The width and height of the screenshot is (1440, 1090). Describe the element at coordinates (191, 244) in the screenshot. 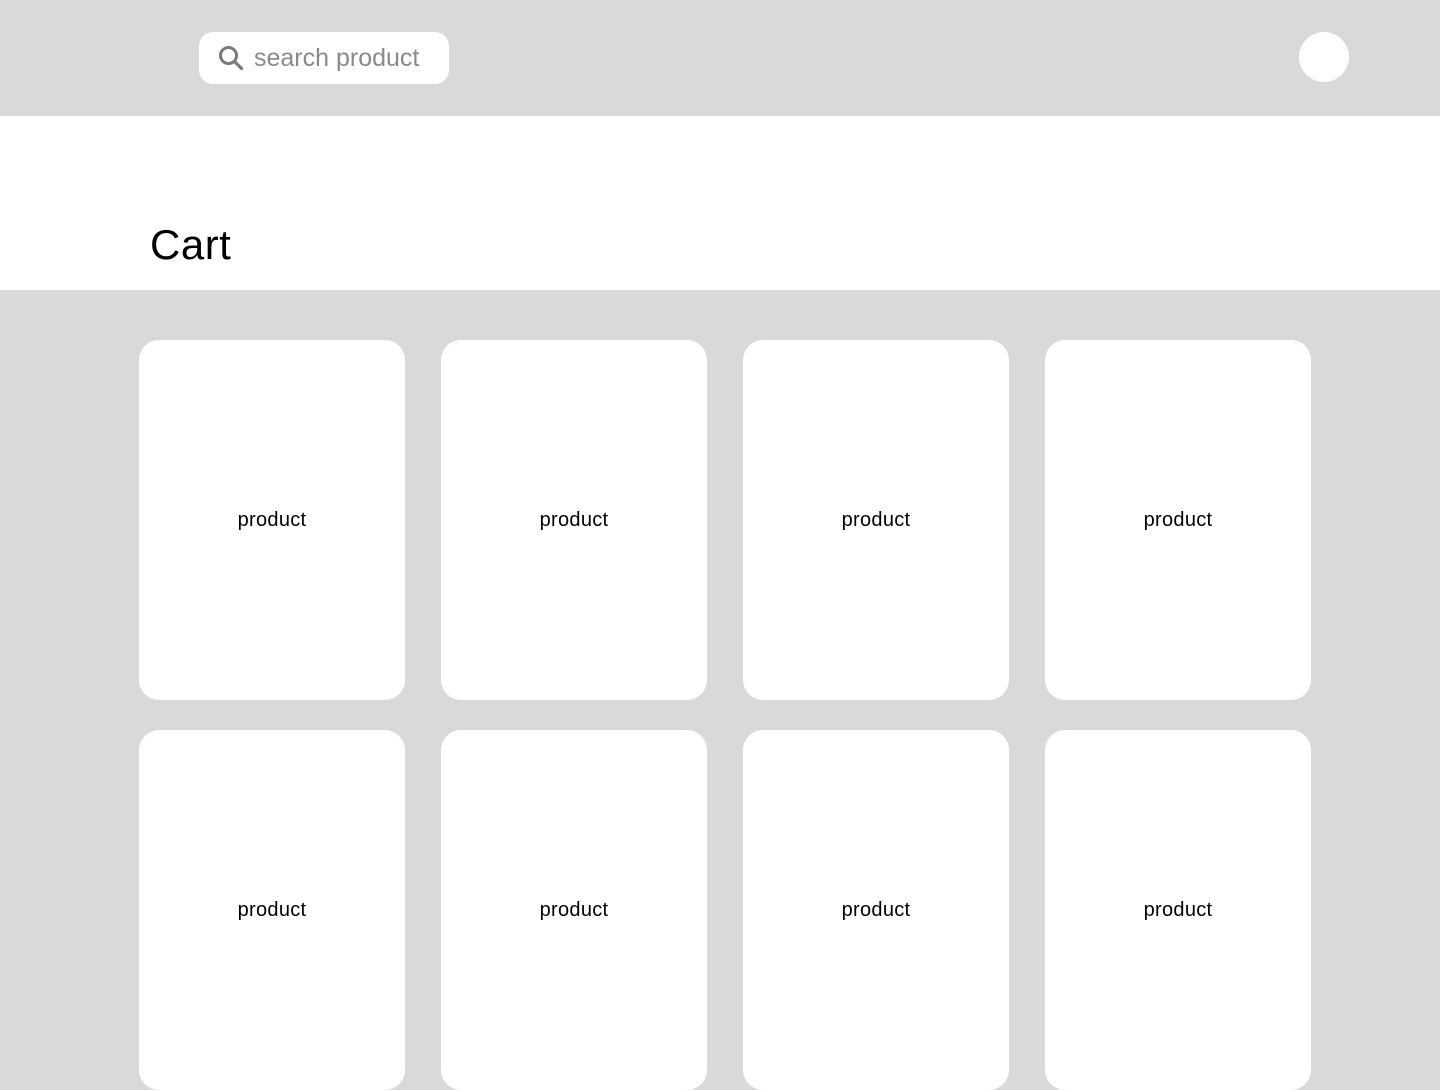

I see `page-title: Cart` at that location.